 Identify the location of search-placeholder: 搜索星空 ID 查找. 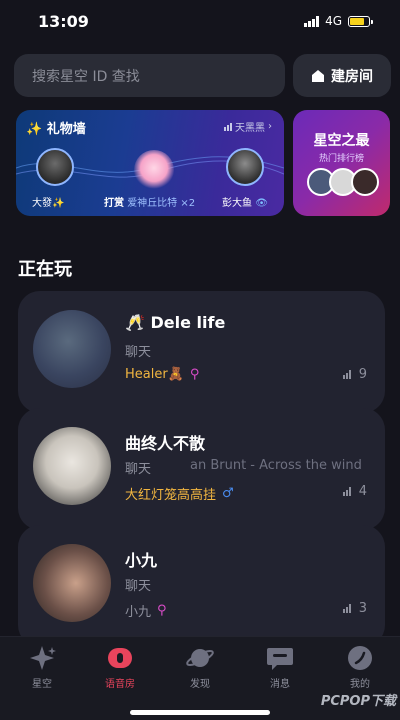
(86, 76).